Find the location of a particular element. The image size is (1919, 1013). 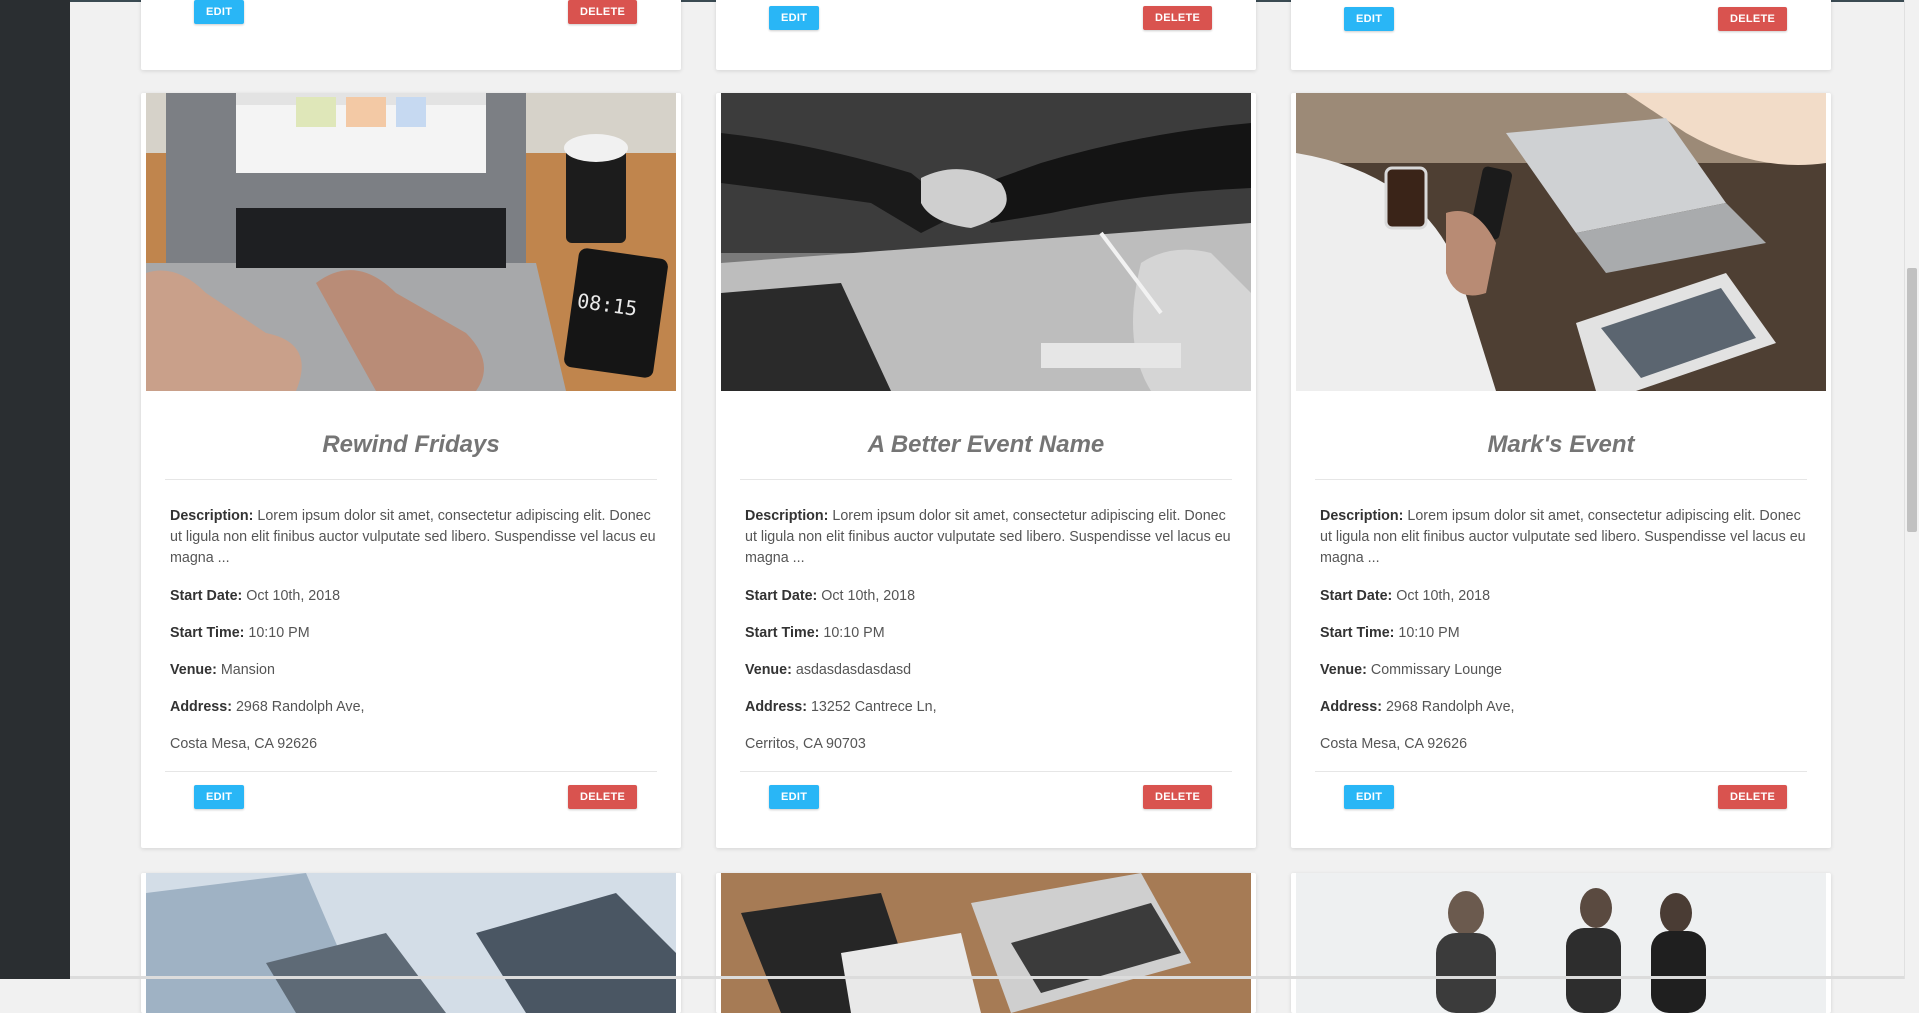

event-title: Rewind Fridays is located at coordinates (411, 444).